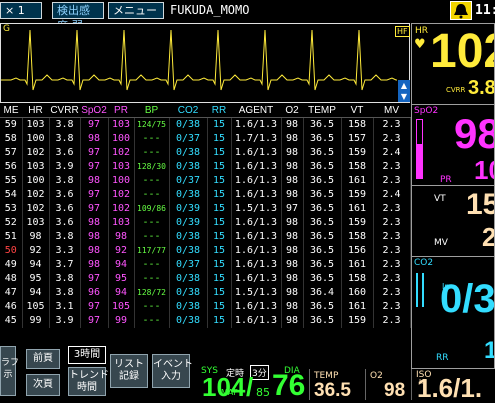  What do you see at coordinates (136, 10) in the screenshot?
I see `menu-button: メニュー` at bounding box center [136, 10].